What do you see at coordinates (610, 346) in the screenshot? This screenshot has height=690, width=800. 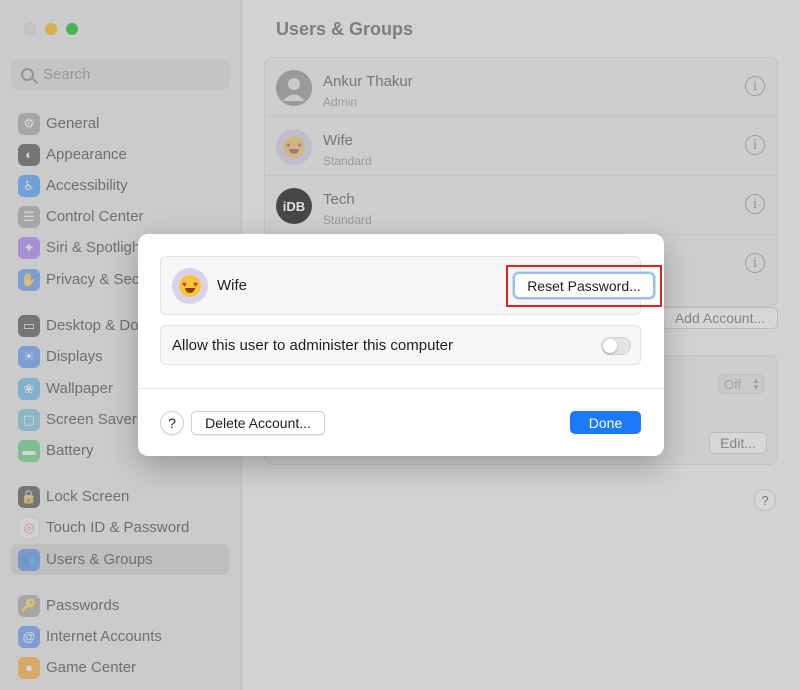 I see `toggle-knob` at bounding box center [610, 346].